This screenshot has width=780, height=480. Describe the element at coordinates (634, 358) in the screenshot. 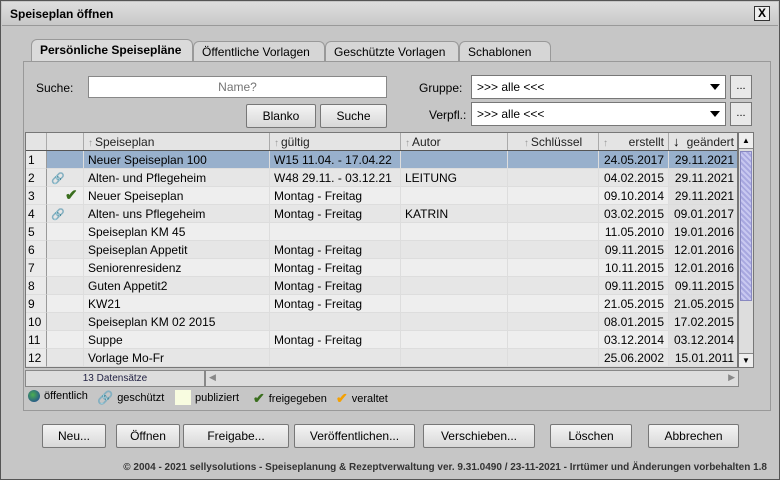

I see `cell-erstellt: 25.06.2002` at that location.